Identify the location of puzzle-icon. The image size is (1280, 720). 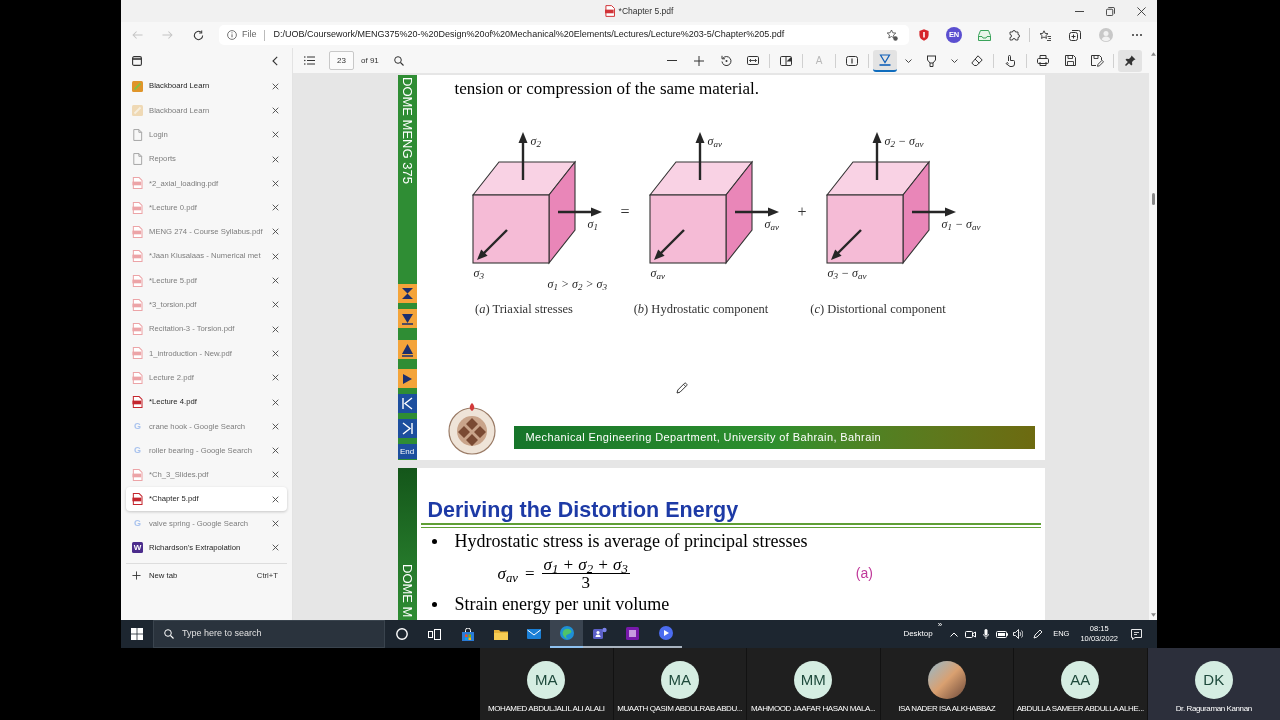
(1014, 35).